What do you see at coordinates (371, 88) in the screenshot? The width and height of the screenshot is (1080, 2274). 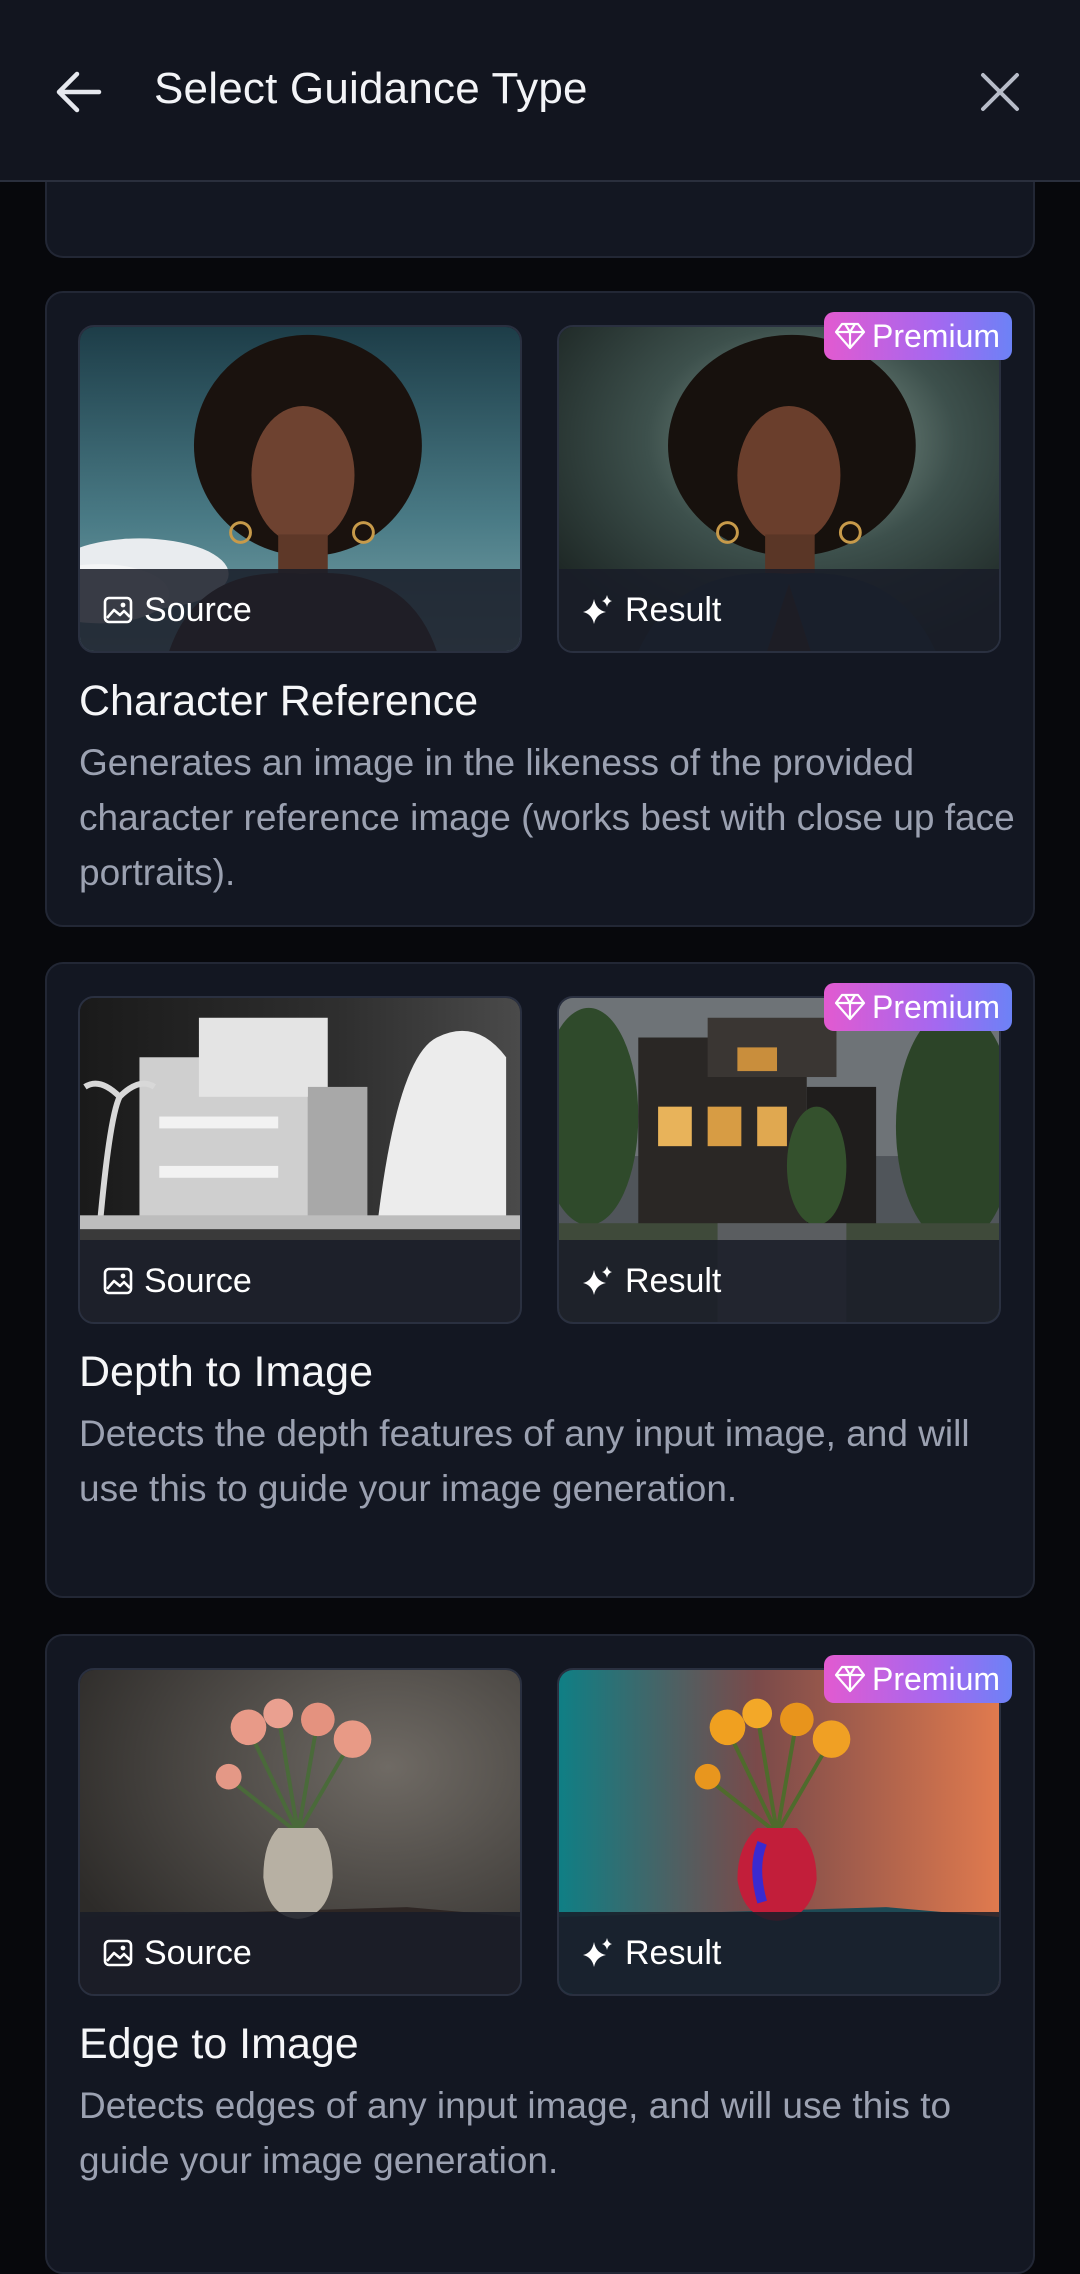 I see `page-title: Select Guidance Type` at bounding box center [371, 88].